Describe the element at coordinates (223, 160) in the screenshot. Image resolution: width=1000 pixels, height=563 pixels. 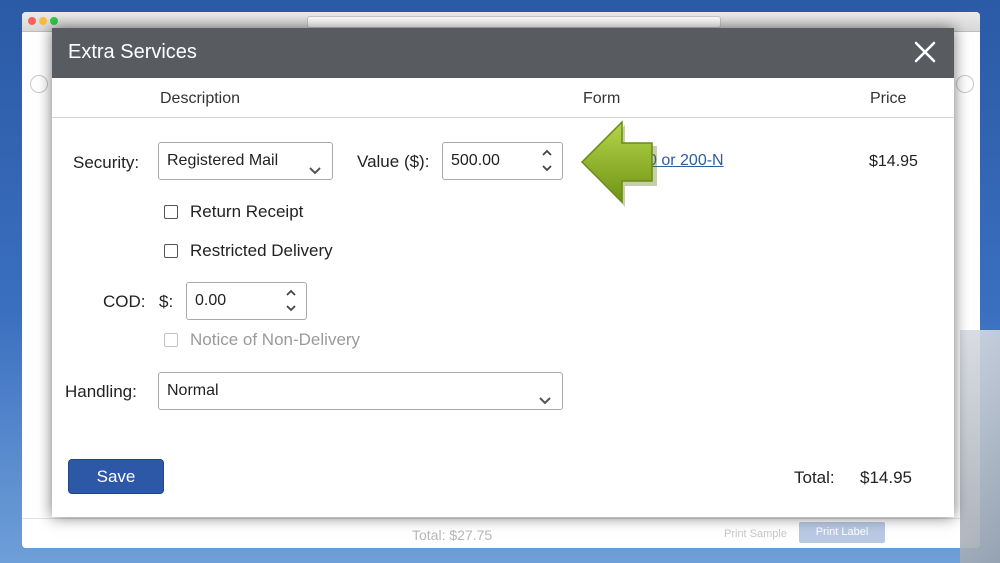
I see `security-selected-value: Registered Mail` at that location.